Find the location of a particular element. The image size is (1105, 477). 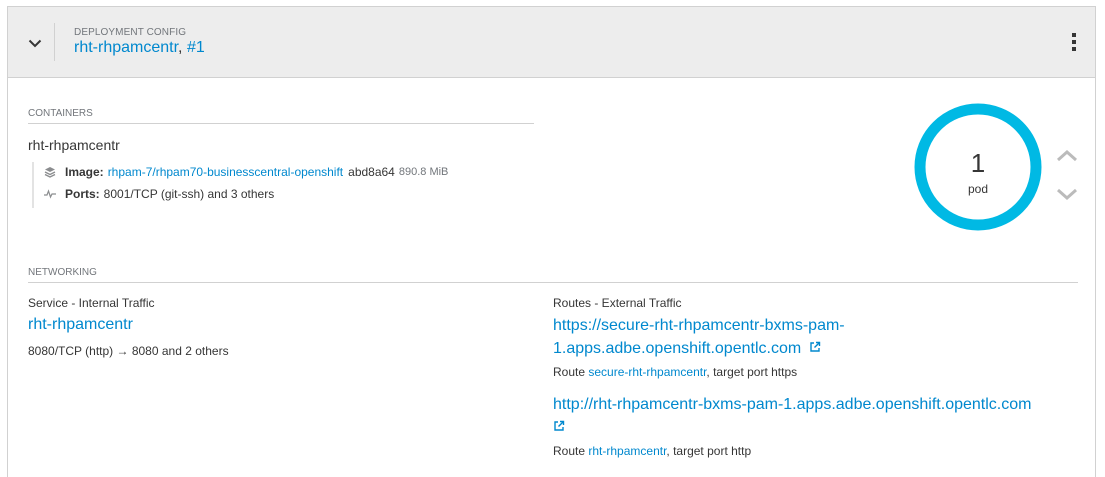

service-ports: 8080/TCP (http) → 8080 and 2 others is located at coordinates (128, 351).